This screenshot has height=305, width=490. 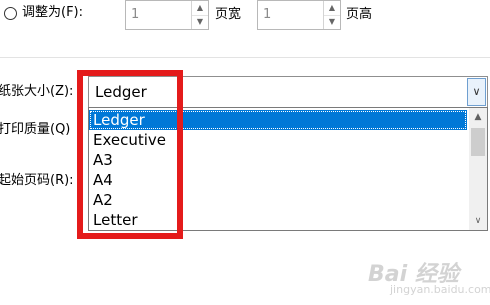 I want to click on pages-wide-spin-buttons: ▲ ▼, so click(x=199, y=15).